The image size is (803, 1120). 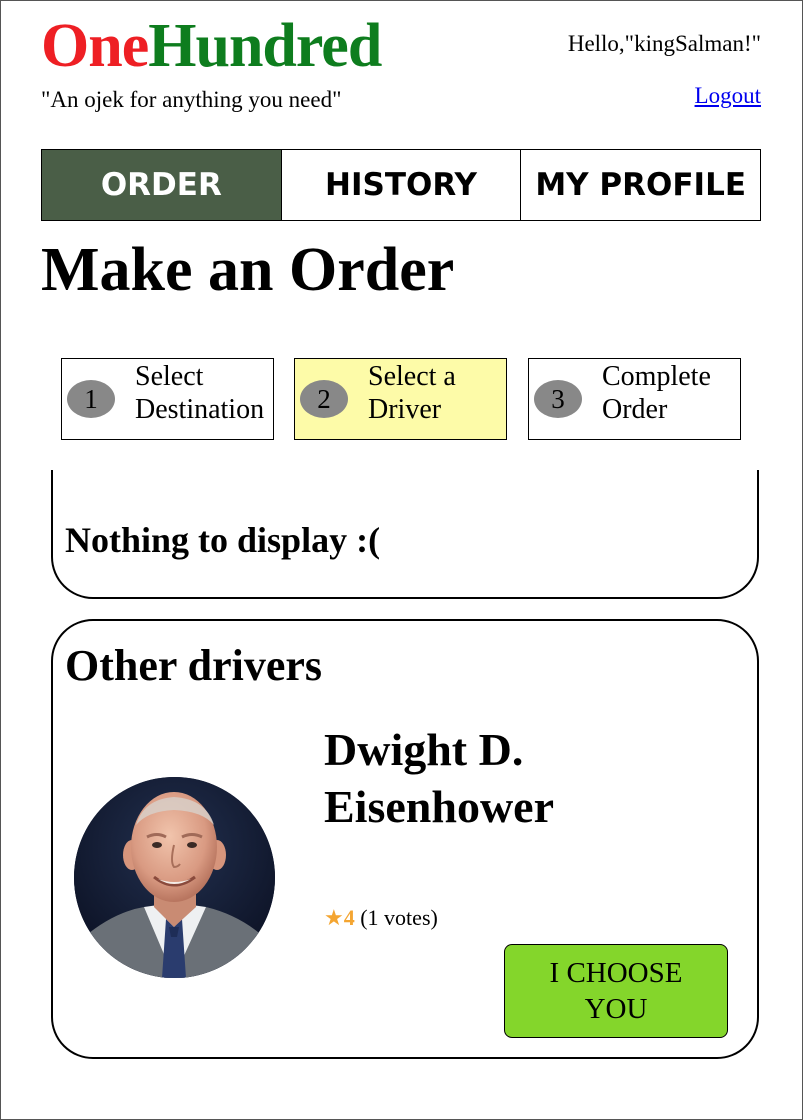 I want to click on driver-rating: ★4 (1 votes), so click(x=381, y=918).